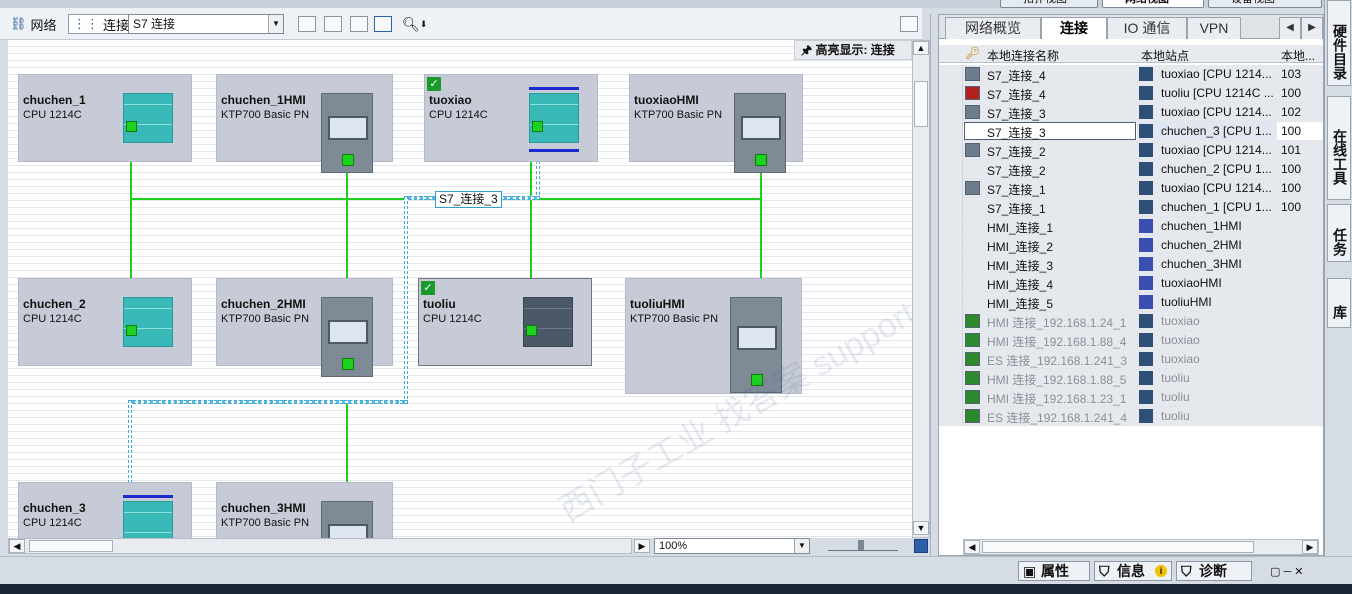  What do you see at coordinates (1300, 74) in the screenshot?
I see `cell-local-id: 103` at bounding box center [1300, 74].